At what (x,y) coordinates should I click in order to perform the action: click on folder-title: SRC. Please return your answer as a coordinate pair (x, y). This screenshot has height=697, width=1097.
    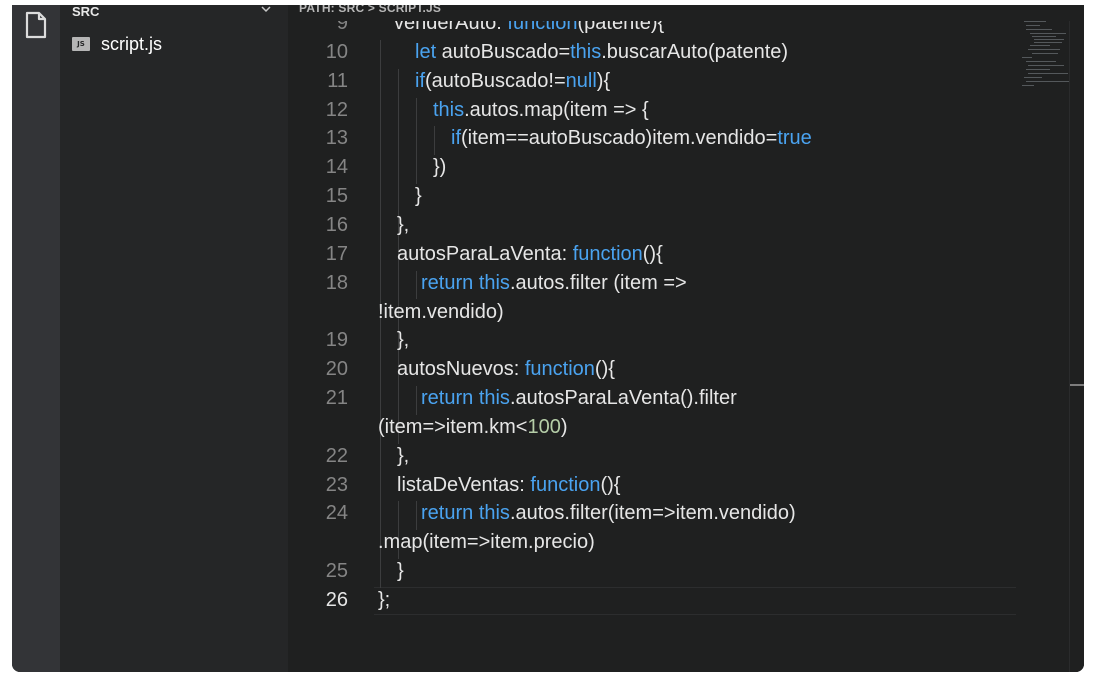
    Looking at the image, I should click on (86, 12).